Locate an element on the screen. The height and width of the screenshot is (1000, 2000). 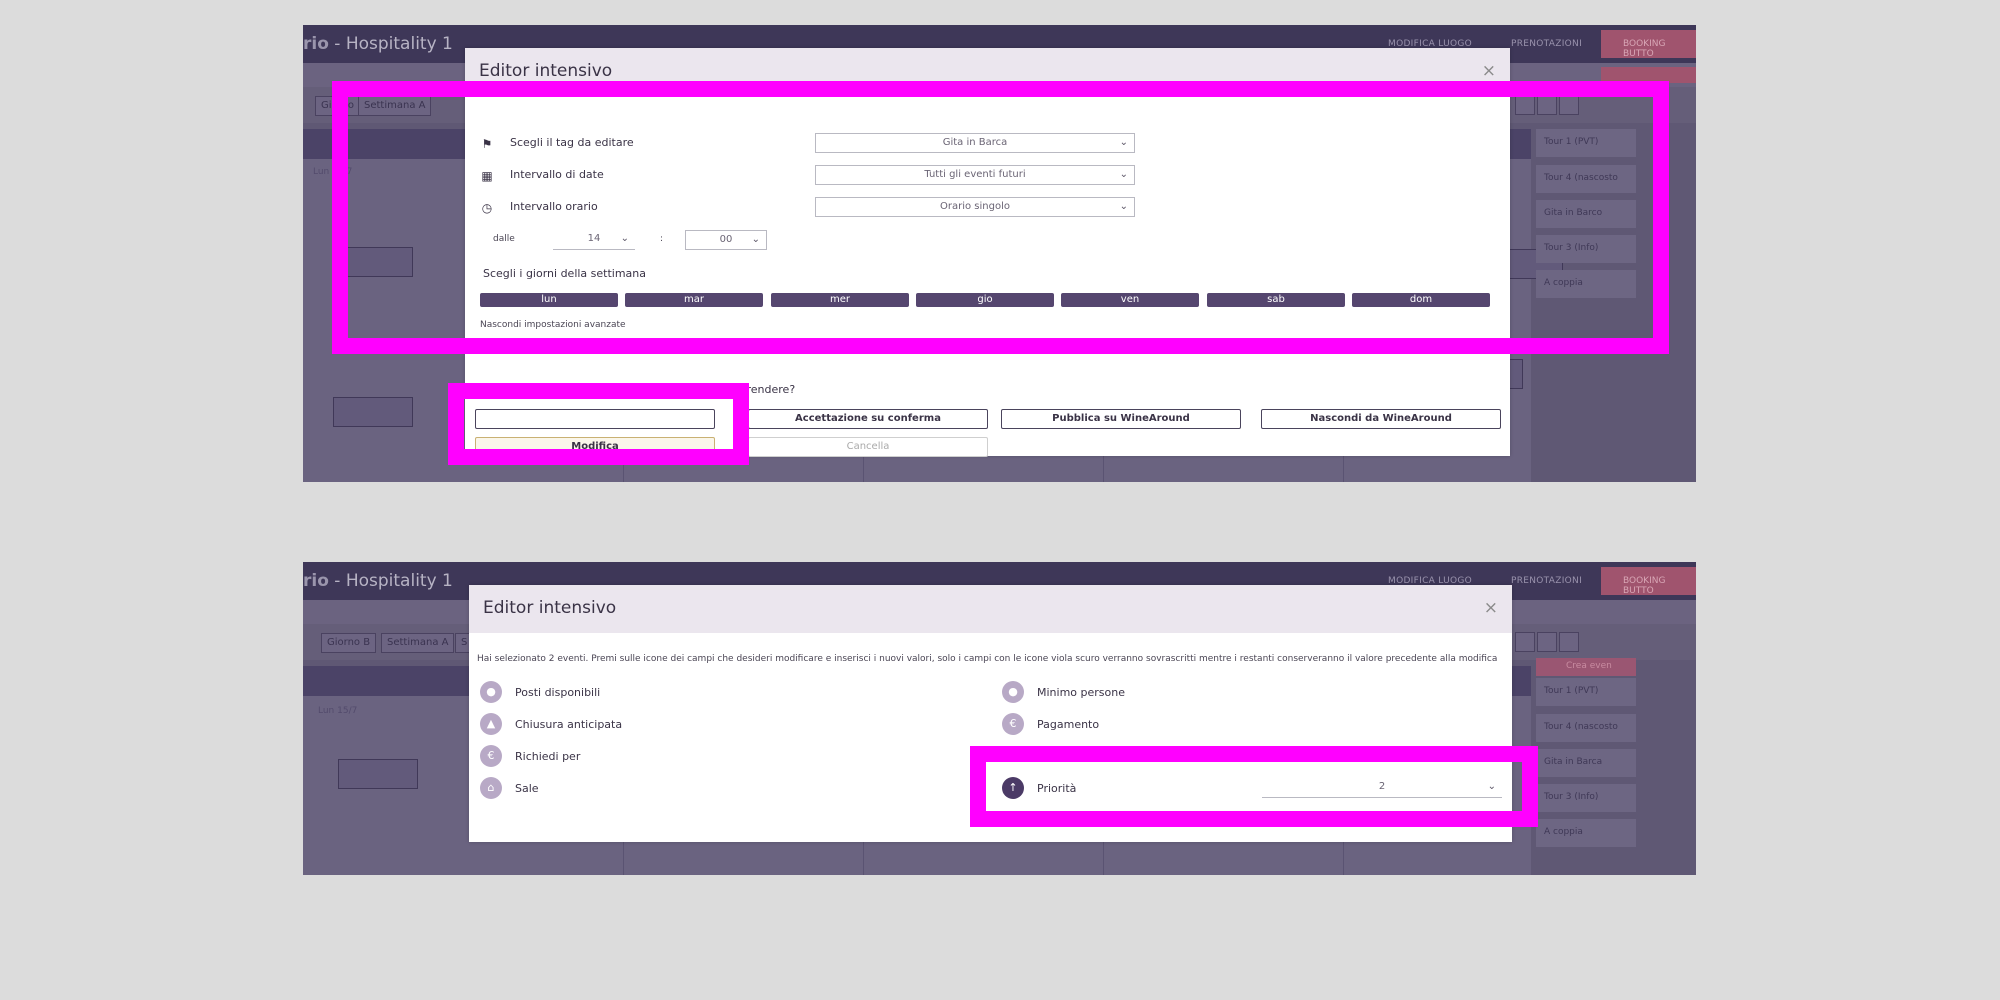
posti-disponibili-label: Posti disponibili is located at coordinates (558, 692).